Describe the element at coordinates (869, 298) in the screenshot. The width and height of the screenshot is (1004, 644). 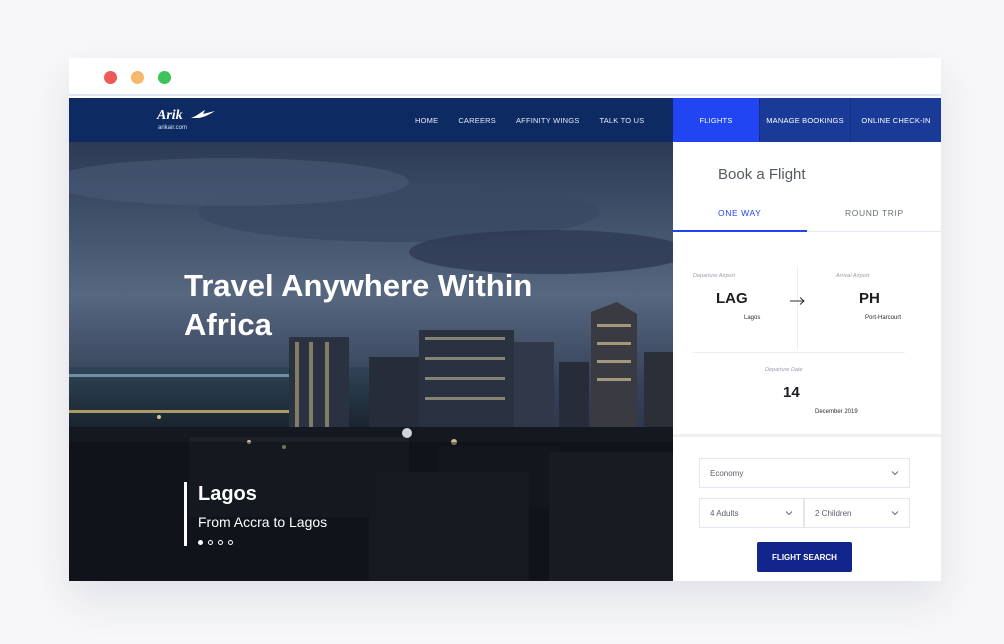
I see `arrival-code: PH` at that location.